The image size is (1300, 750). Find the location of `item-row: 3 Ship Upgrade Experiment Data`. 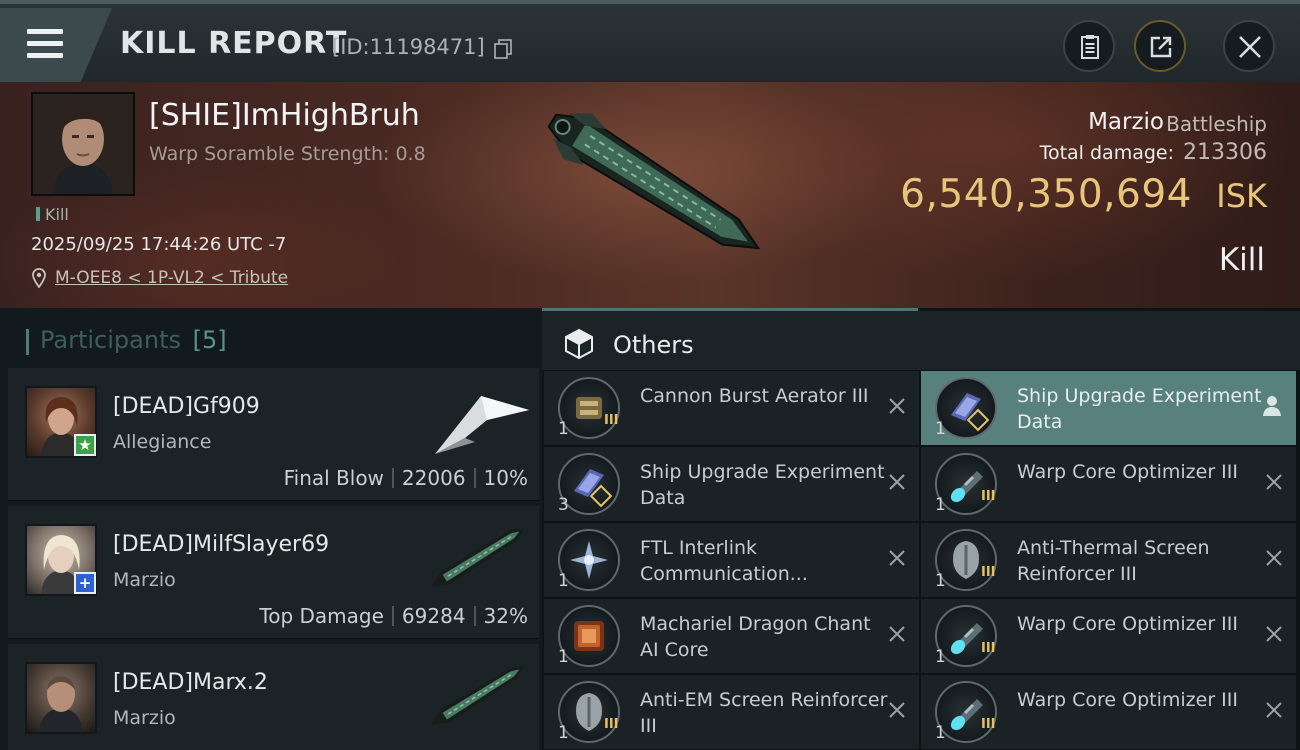

item-row: 3 Ship Upgrade Experiment Data is located at coordinates (731, 484).